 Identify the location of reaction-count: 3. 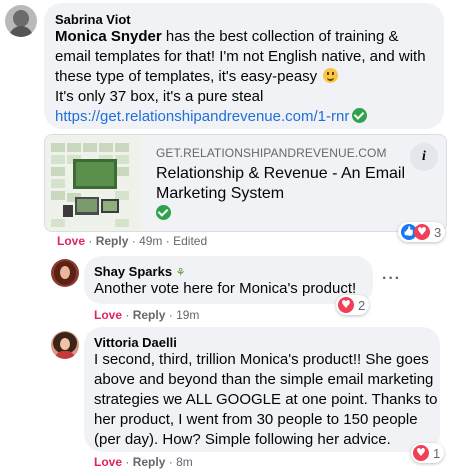
(438, 232).